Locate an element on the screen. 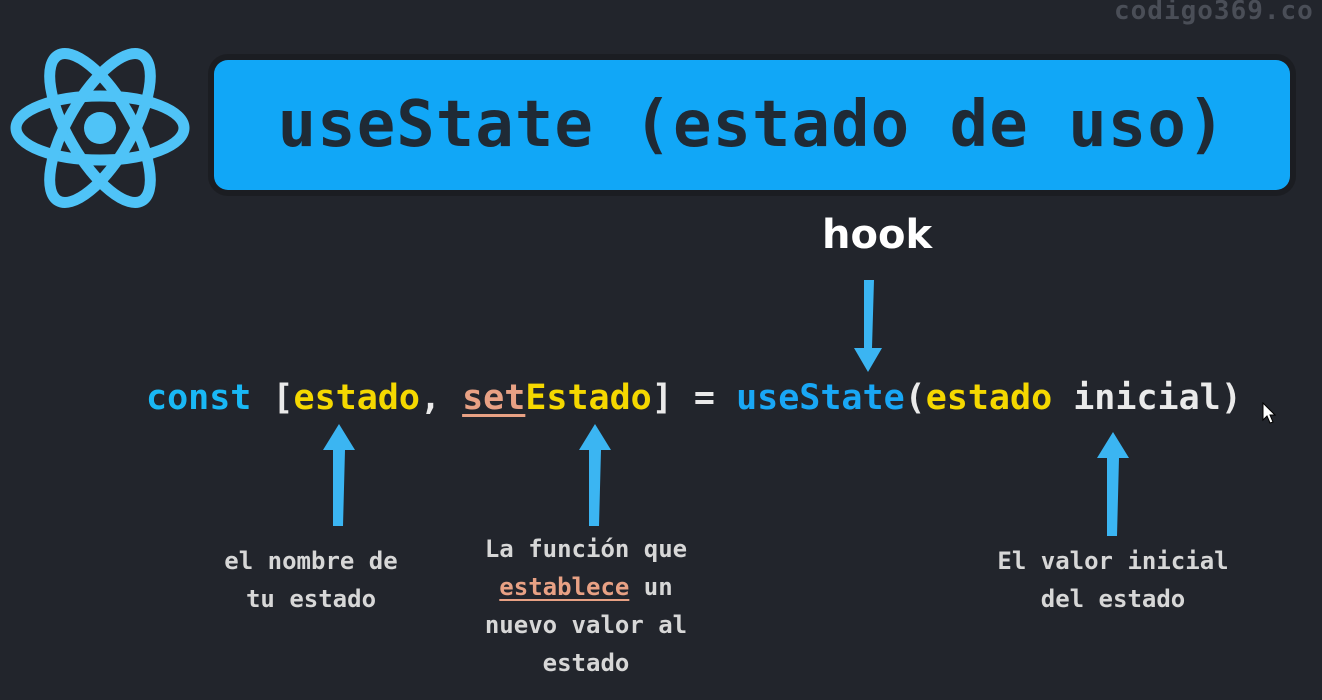  note-line: estado is located at coordinates (586, 663).